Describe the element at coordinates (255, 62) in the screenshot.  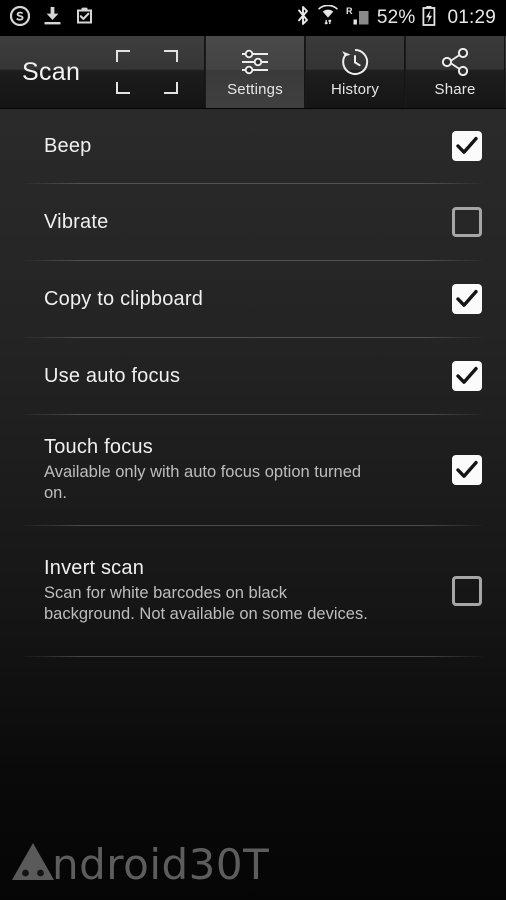
I see `sliders-icon` at that location.